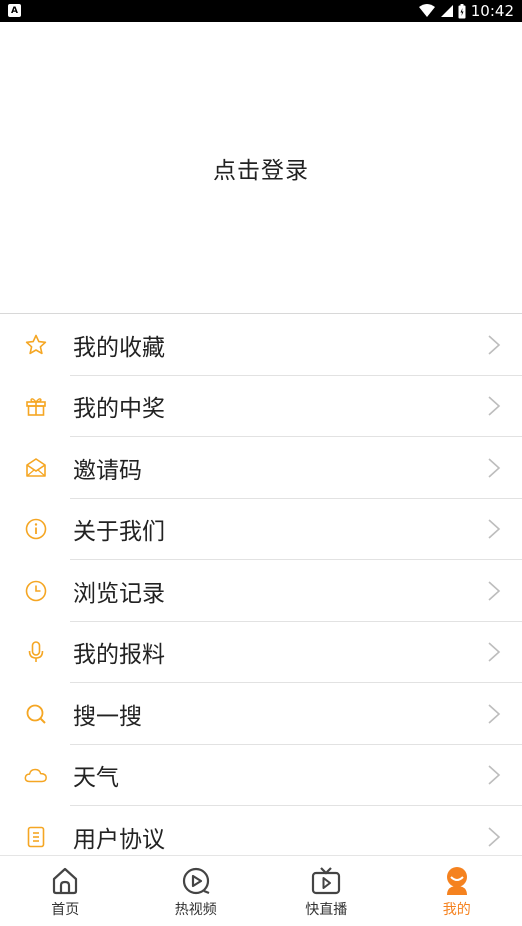  I want to click on tv-icon, so click(326, 881).